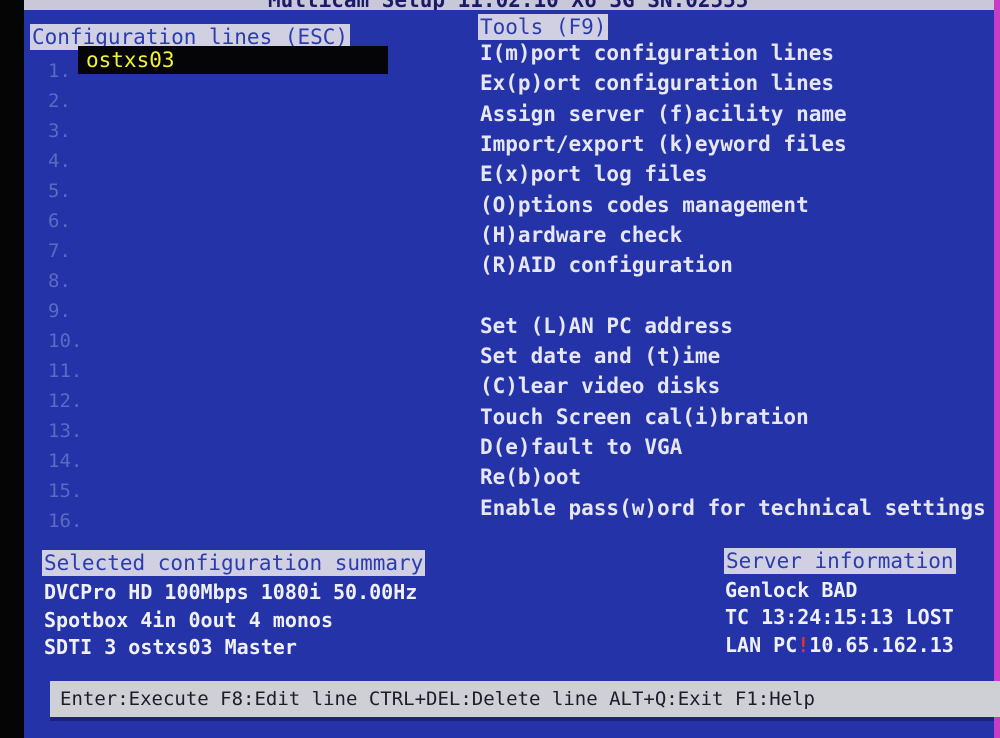 The image size is (1000, 738). Describe the element at coordinates (600, 356) in the screenshot. I see `tool-item: Set date and (t)ime` at that location.